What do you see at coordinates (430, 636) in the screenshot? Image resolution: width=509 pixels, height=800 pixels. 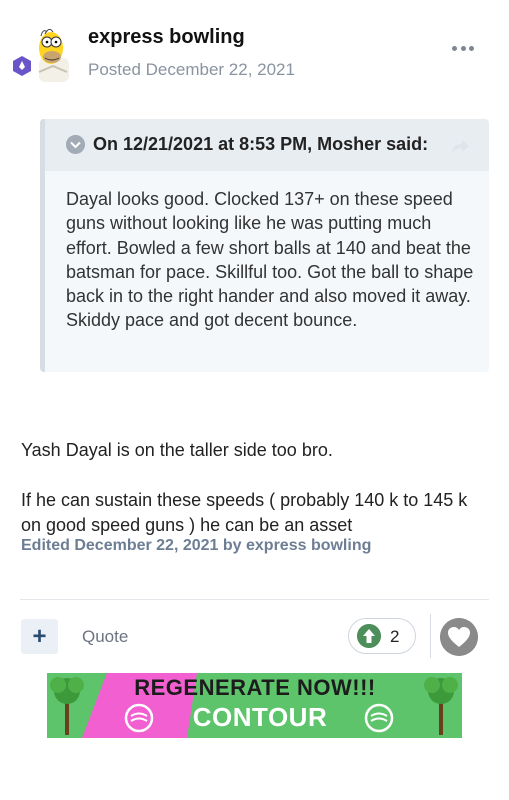 I see `separator` at bounding box center [430, 636].